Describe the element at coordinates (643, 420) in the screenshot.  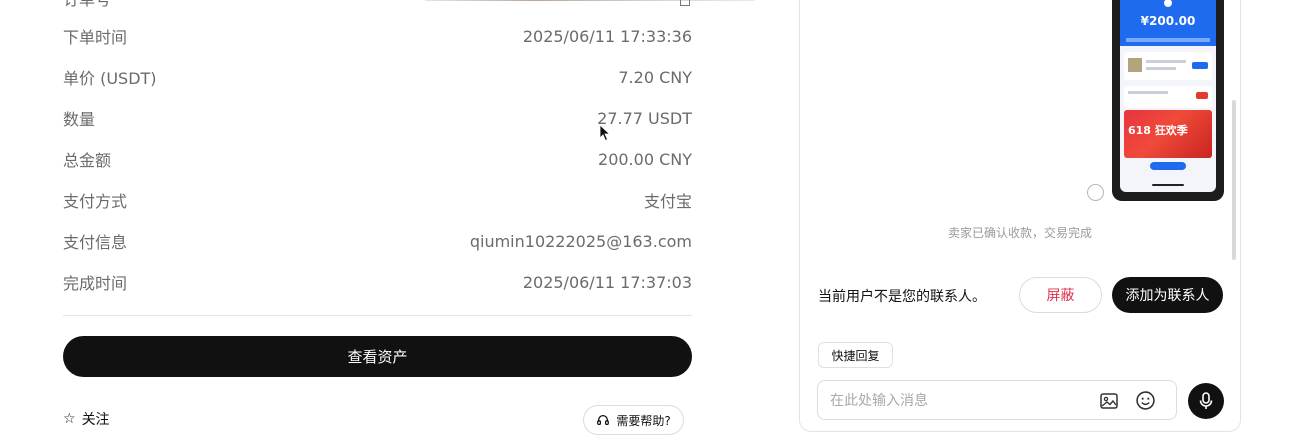
I see `help-label: 需要帮助?` at that location.